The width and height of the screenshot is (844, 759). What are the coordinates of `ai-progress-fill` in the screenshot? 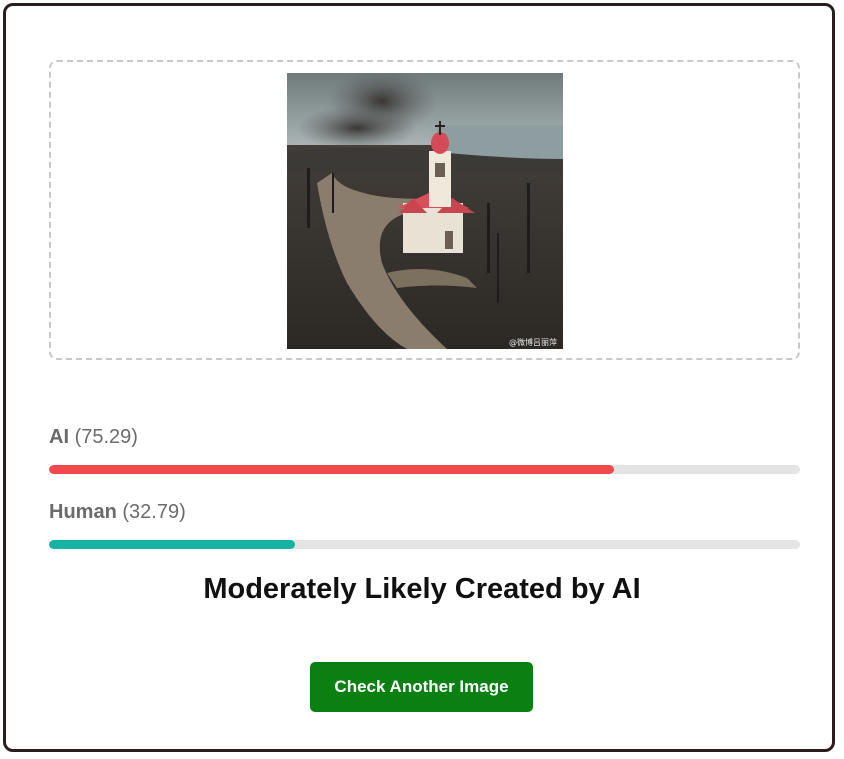 It's located at (332, 469).